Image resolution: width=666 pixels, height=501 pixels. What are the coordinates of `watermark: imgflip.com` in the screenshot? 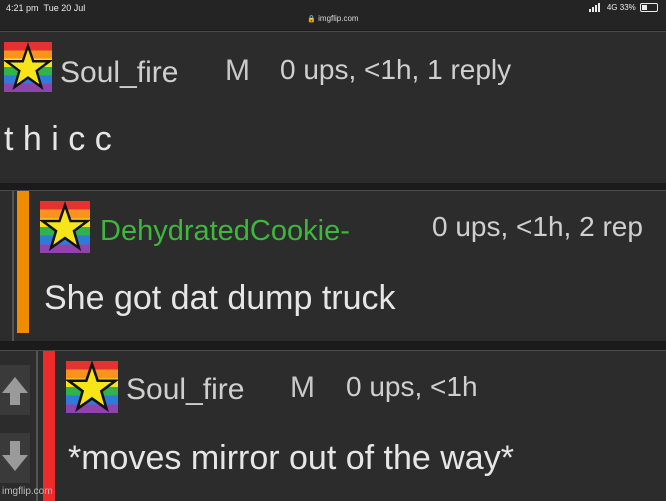 It's located at (27, 491).